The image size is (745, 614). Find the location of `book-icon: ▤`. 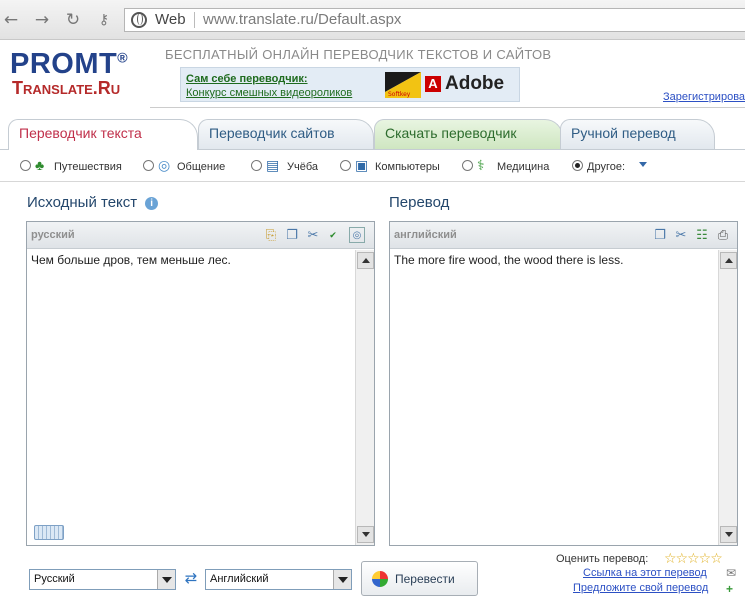

book-icon: ▤ is located at coordinates (273, 165).